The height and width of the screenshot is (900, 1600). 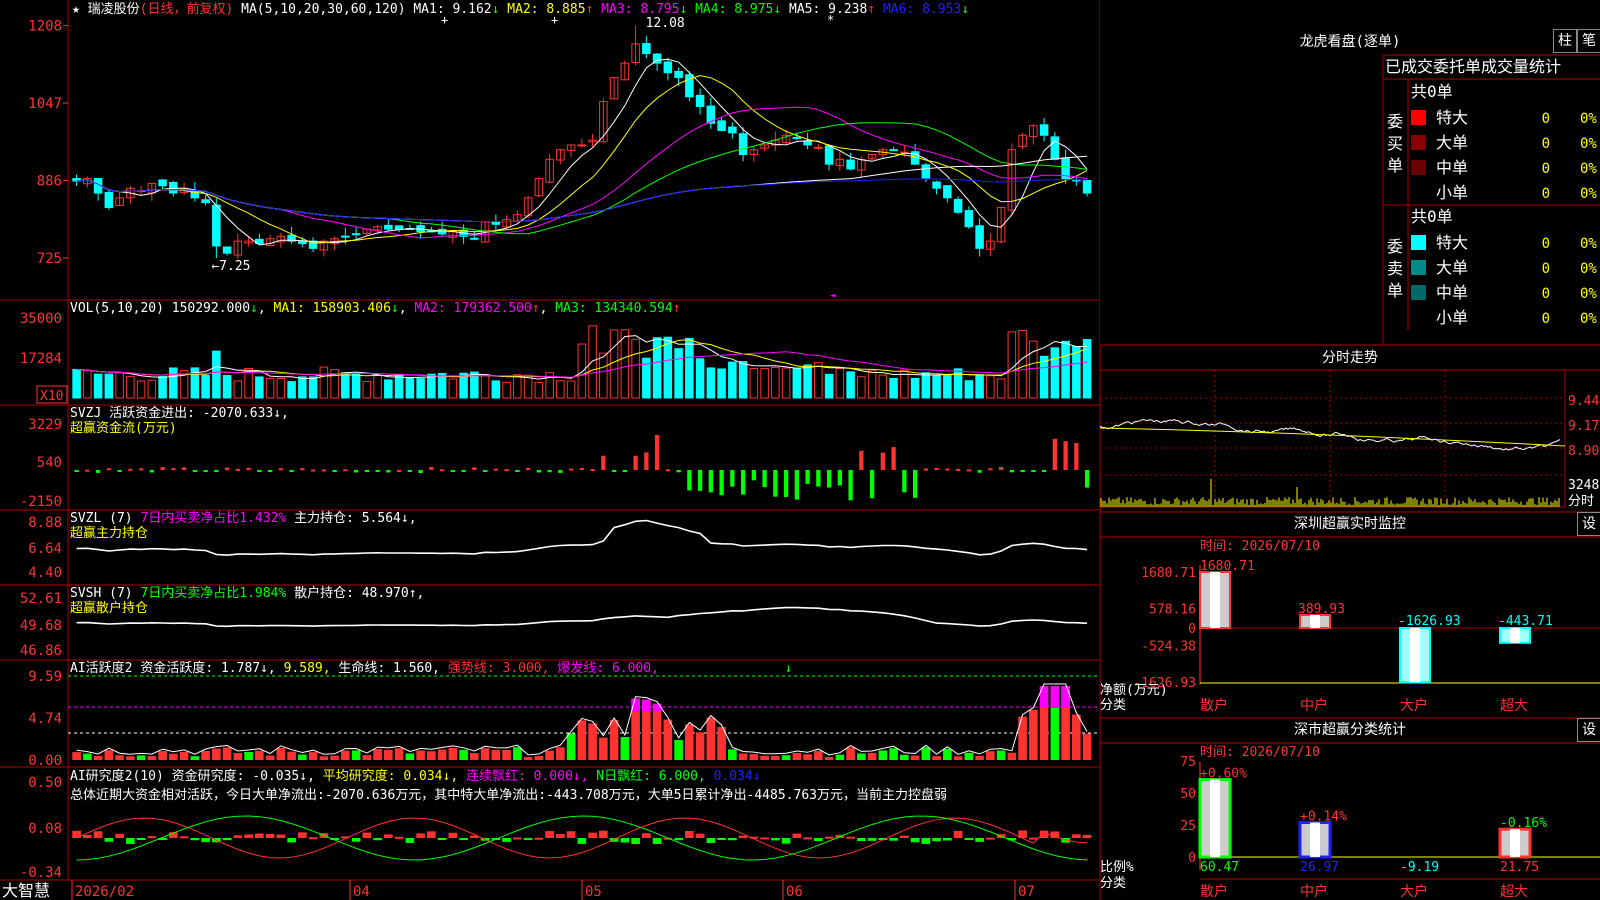 What do you see at coordinates (45, 549) in the screenshot?
I see `svzl-tick: 6.64` at bounding box center [45, 549].